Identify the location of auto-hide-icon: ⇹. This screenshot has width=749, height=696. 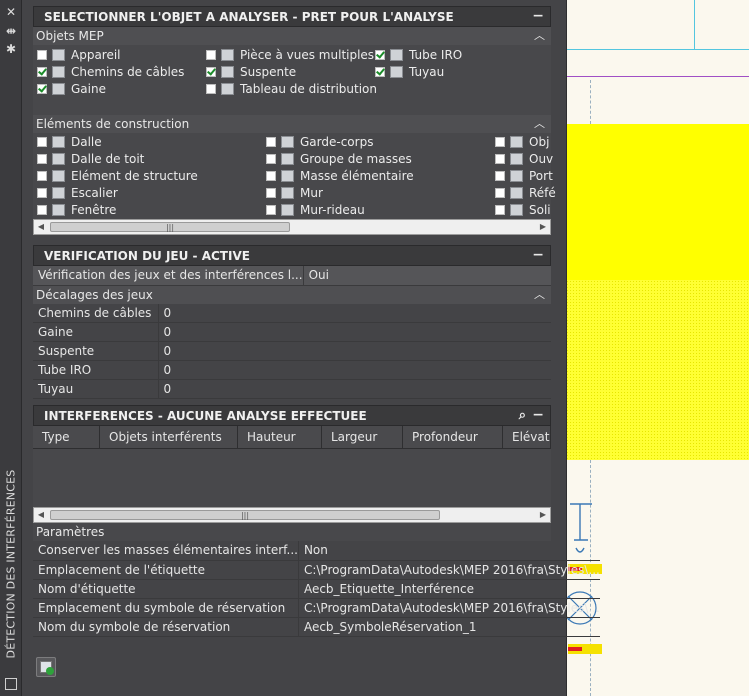
(11, 31).